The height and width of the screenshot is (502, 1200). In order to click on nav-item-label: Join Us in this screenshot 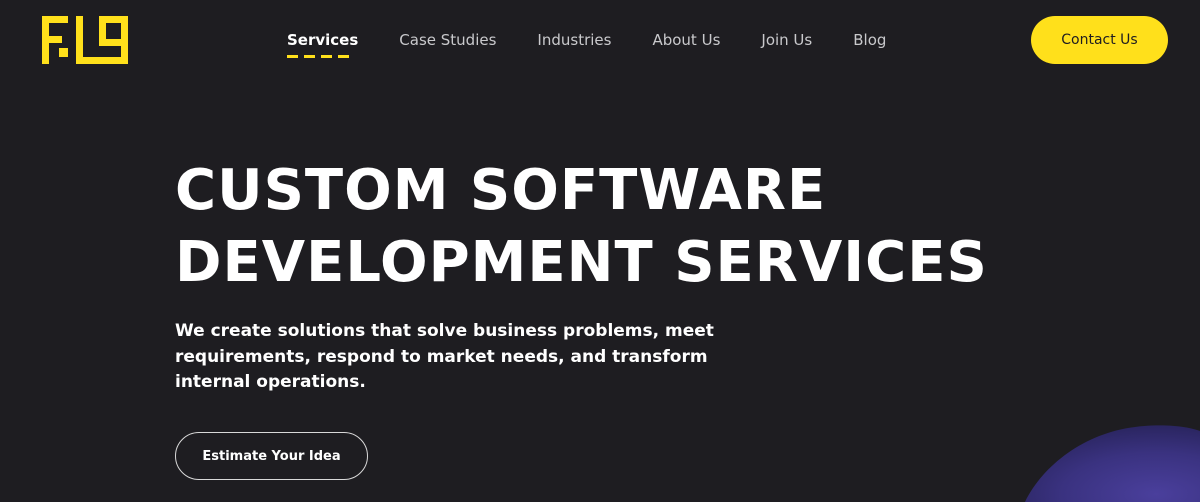, I will do `click(787, 40)`.